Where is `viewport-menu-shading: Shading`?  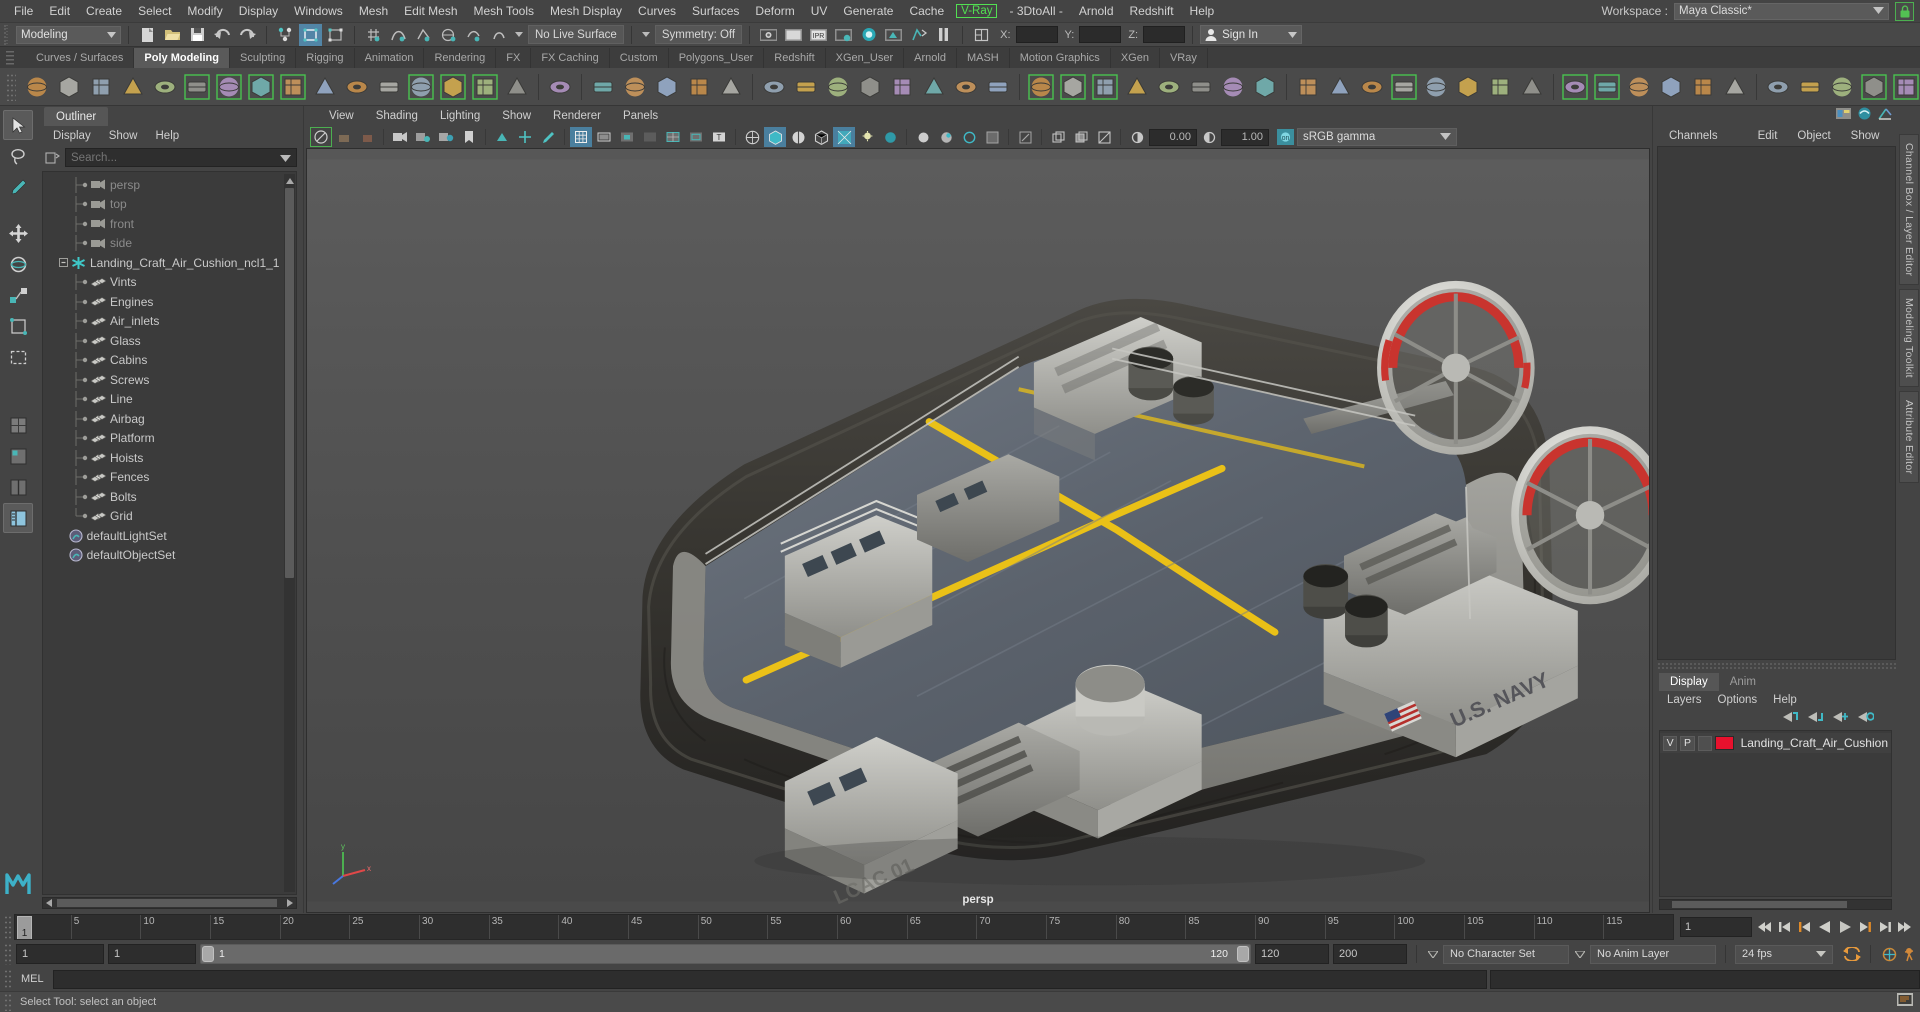
viewport-menu-shading: Shading is located at coordinates (397, 116).